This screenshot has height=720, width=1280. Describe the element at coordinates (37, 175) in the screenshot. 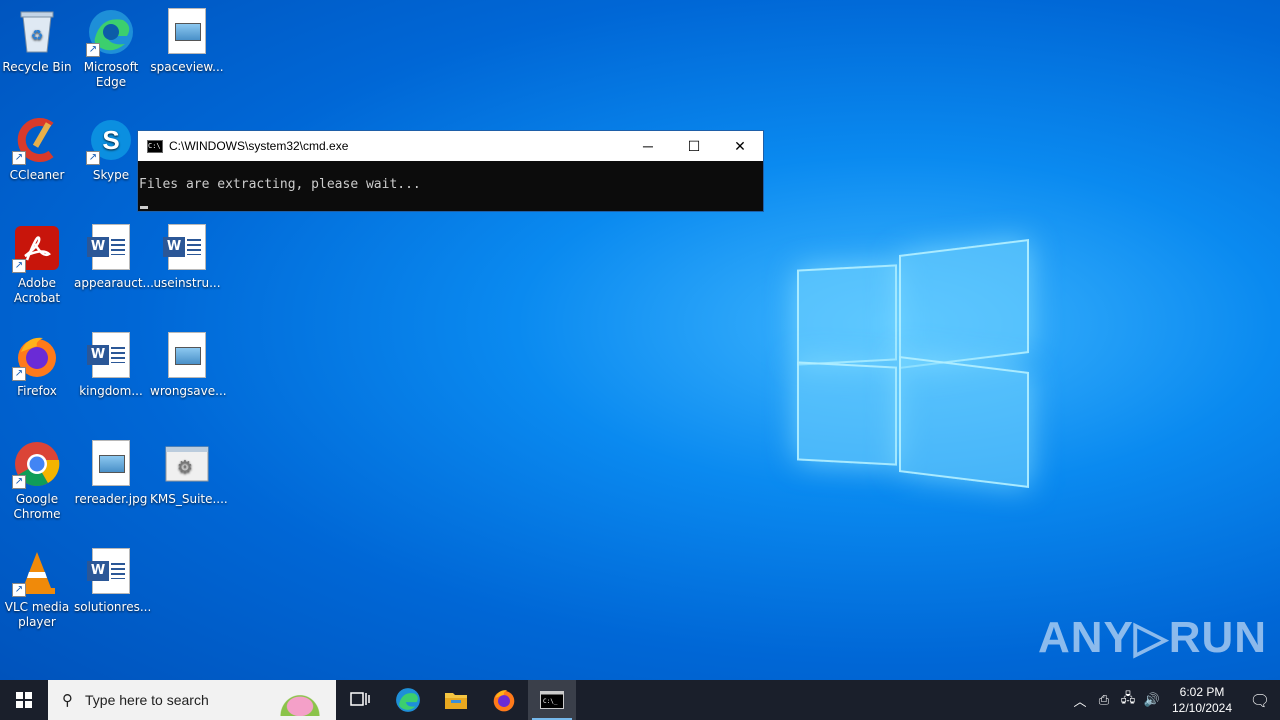

I see `desktop-icon-label: CCleaner` at that location.